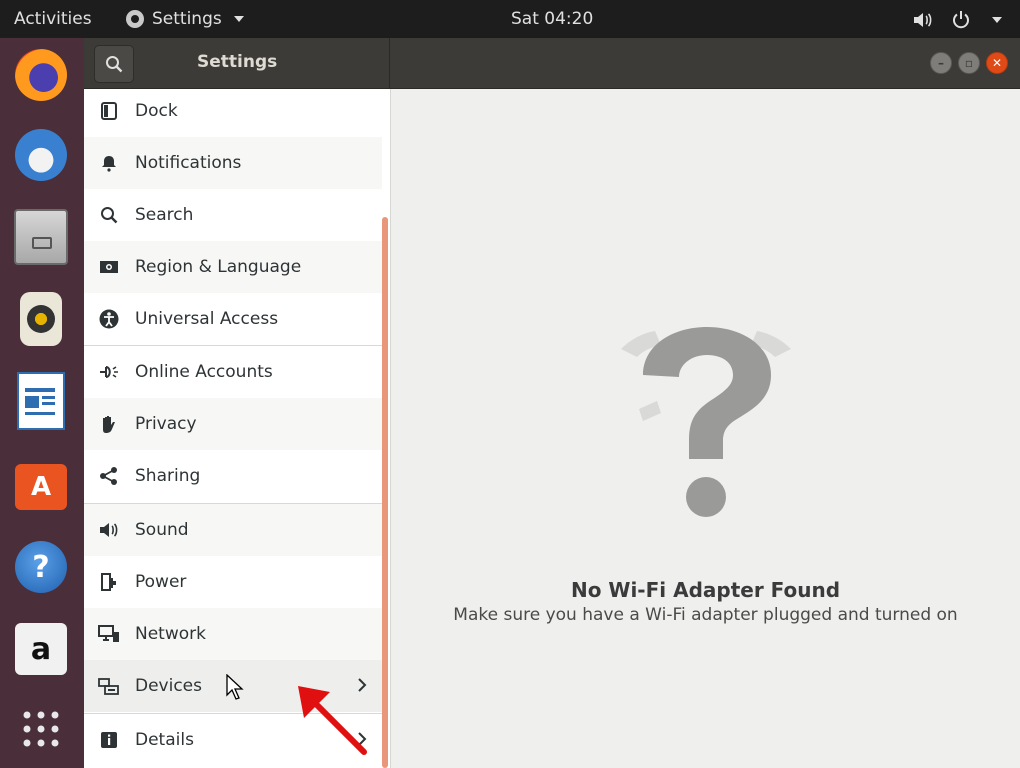 The height and width of the screenshot is (768, 1020). I want to click on power-plug-icon, so click(109, 582).